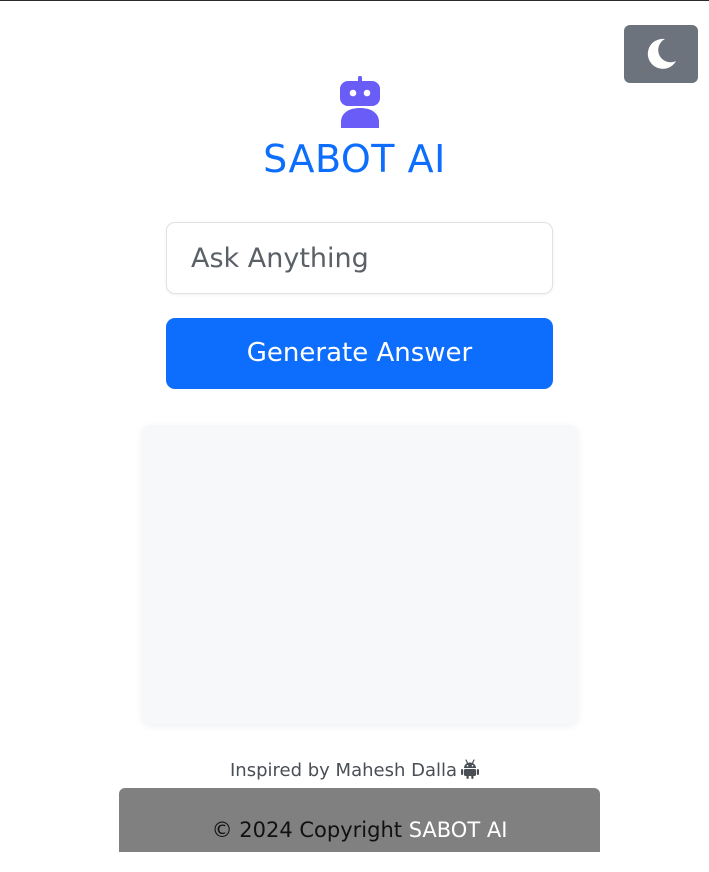 The height and width of the screenshot is (872, 709). What do you see at coordinates (359, 353) in the screenshot?
I see `generate-answer-button: Generate Answer` at bounding box center [359, 353].